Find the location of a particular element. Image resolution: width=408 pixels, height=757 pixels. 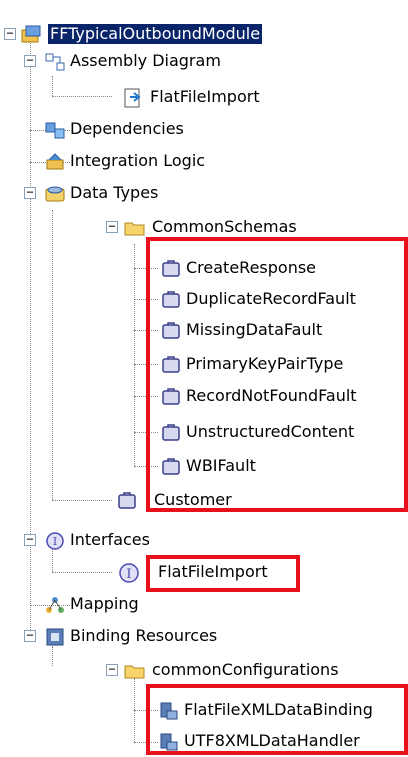

tree-item-business-object: CreateResponse is located at coordinates (204, 269).